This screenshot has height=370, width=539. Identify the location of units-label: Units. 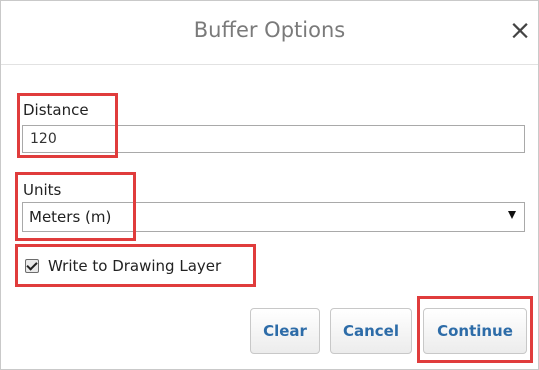
(42, 190).